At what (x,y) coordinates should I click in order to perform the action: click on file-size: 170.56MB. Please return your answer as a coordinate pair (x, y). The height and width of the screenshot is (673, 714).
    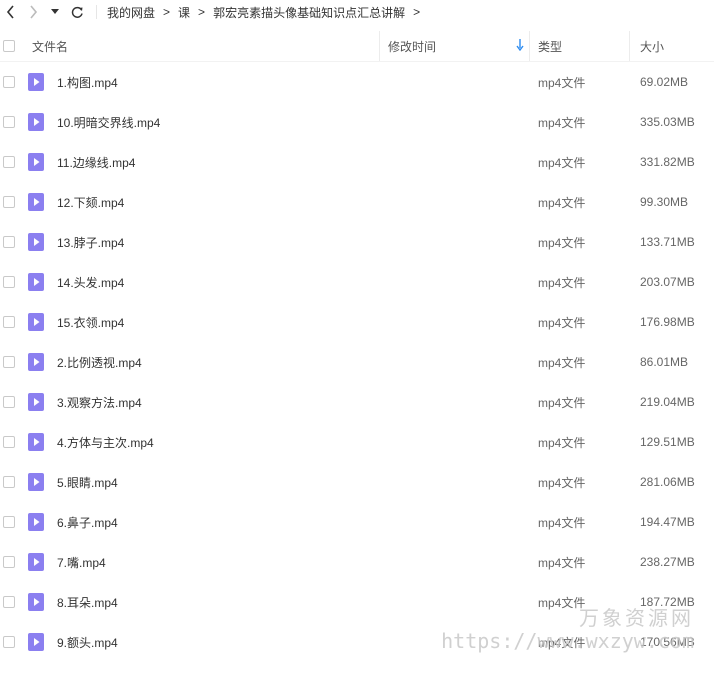
    Looking at the image, I should click on (667, 642).